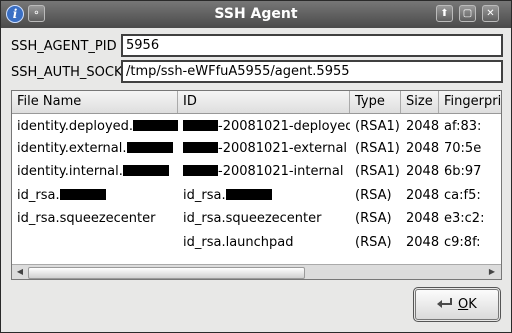 The height and width of the screenshot is (333, 512). I want to click on cell-file-name: identity.internal., so click(95, 172).